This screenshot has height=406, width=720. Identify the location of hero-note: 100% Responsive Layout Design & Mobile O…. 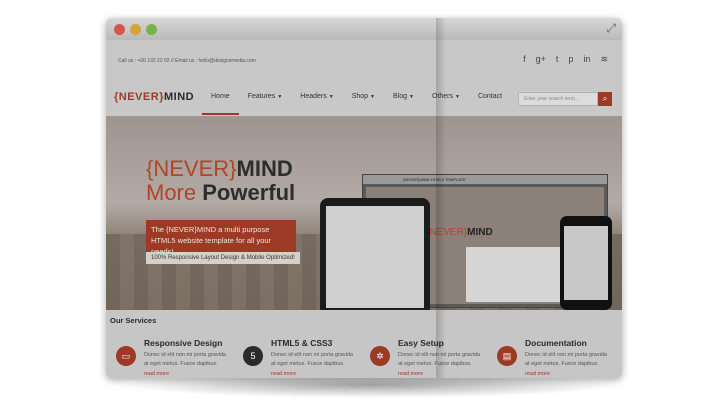
(223, 258).